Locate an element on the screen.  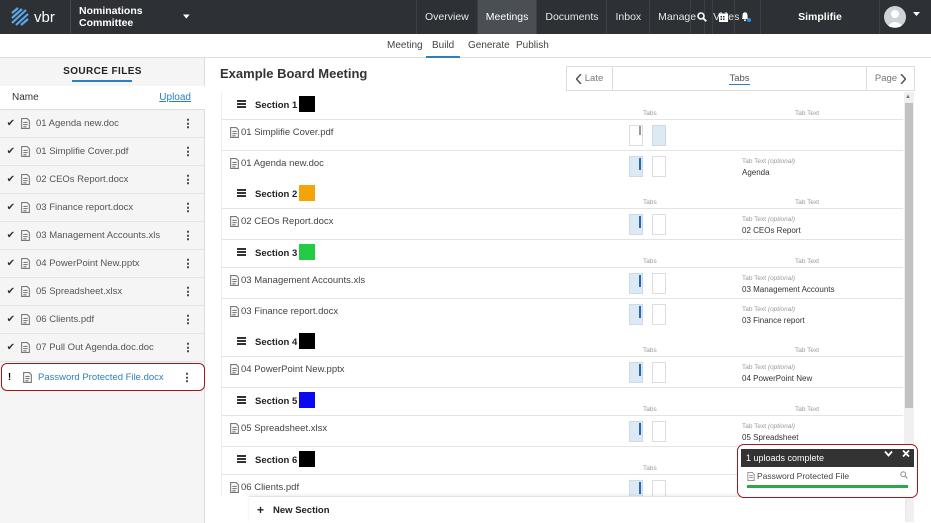
tab-text-value: 03 Finance report is located at coordinates (773, 320).